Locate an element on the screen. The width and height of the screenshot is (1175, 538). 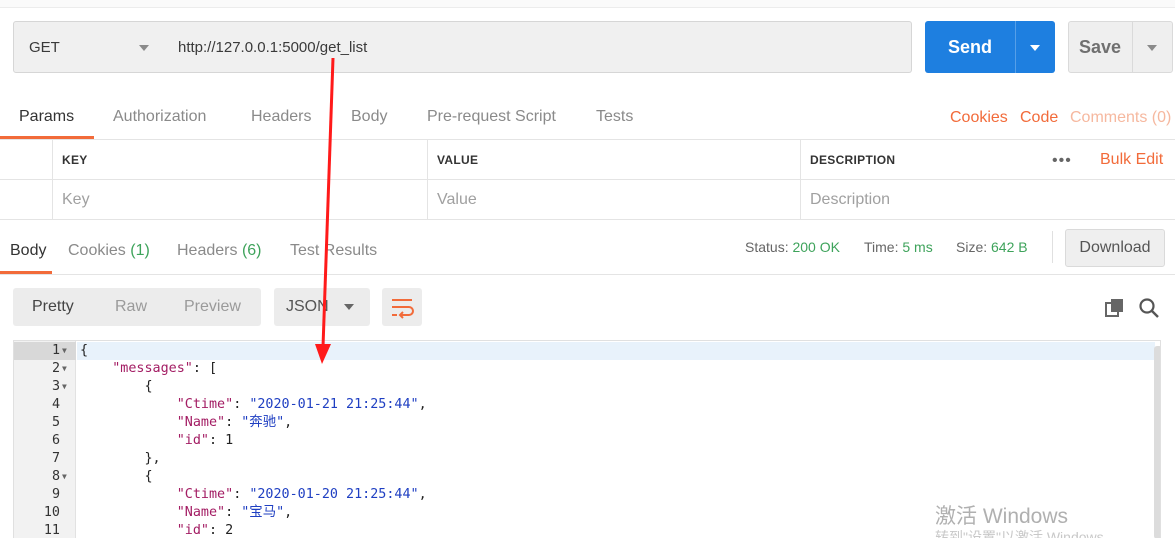
time-value: 5 ms is located at coordinates (917, 247).